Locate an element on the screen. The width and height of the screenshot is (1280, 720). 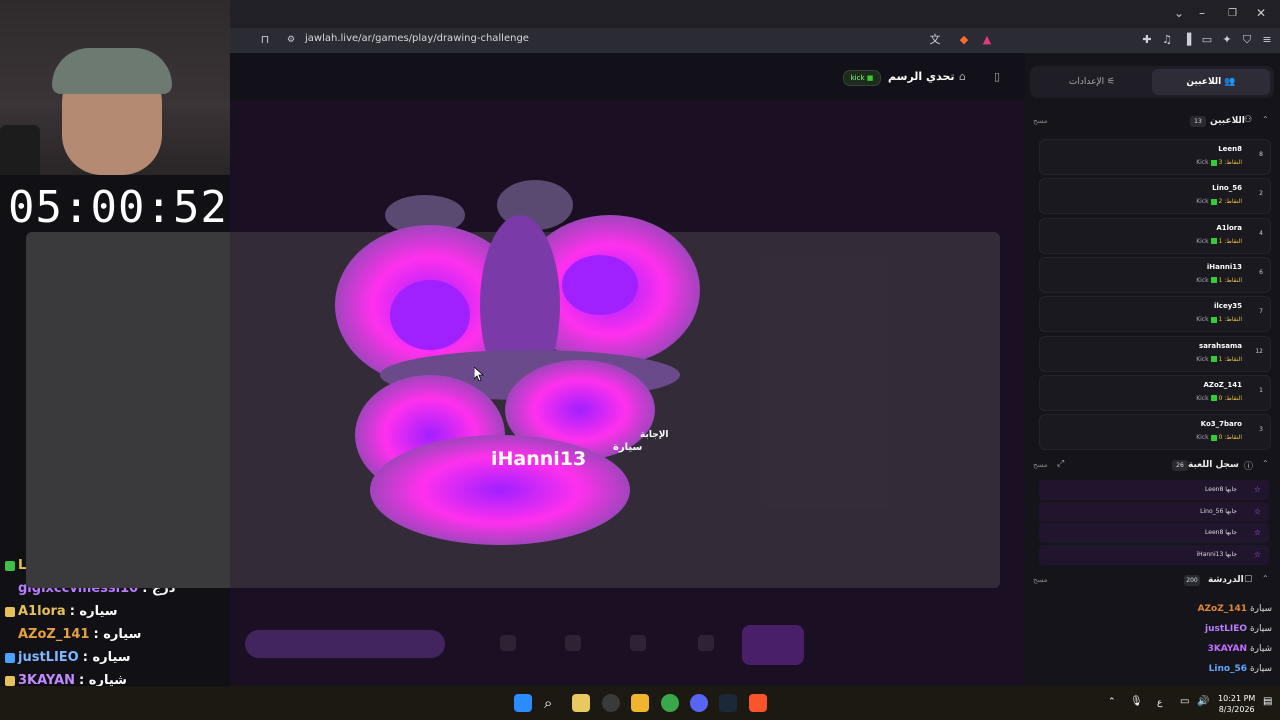
player-card: AZoZ_141 Kick النقاط: 0 1 is located at coordinates (1155, 392).